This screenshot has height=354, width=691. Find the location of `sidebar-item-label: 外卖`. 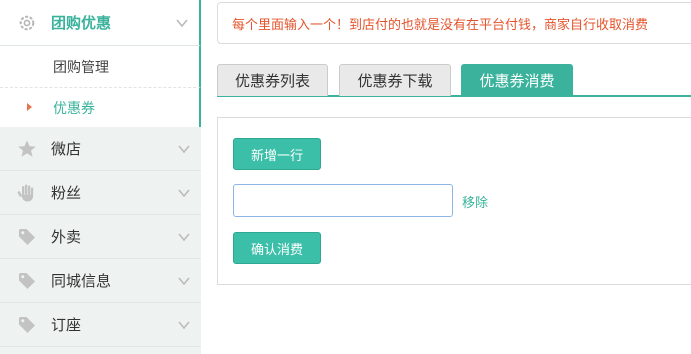

sidebar-item-label: 外卖 is located at coordinates (66, 237).